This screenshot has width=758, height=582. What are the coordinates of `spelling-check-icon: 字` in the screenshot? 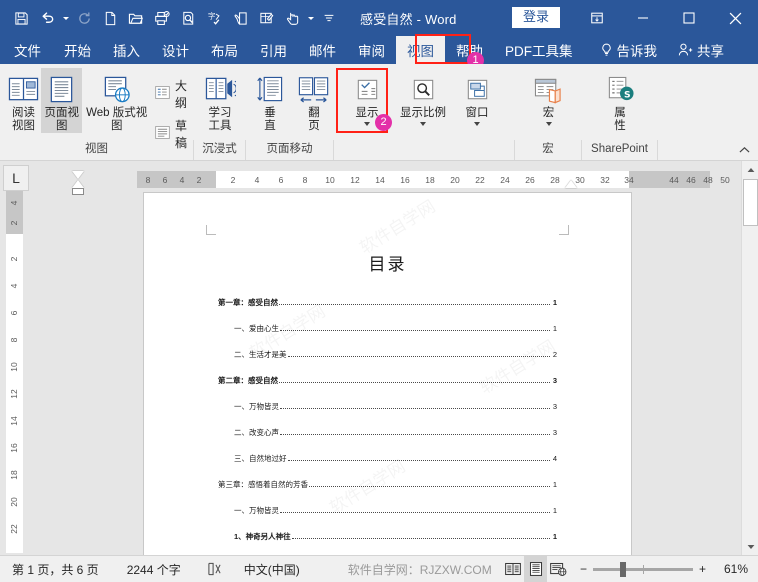 It's located at (214, 18).